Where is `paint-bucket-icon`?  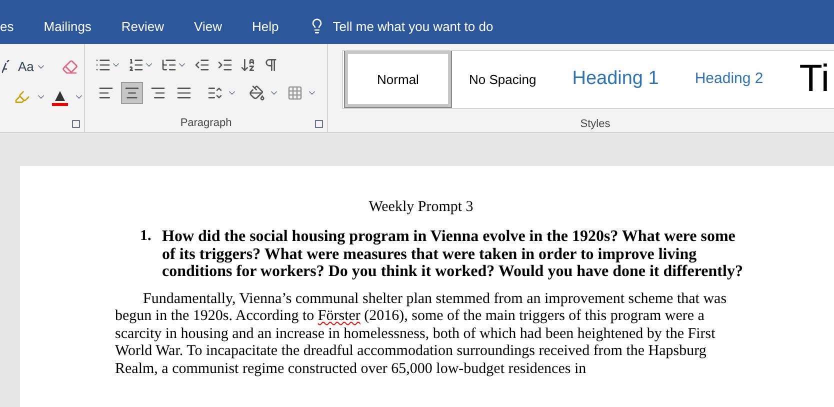 paint-bucket-icon is located at coordinates (257, 93).